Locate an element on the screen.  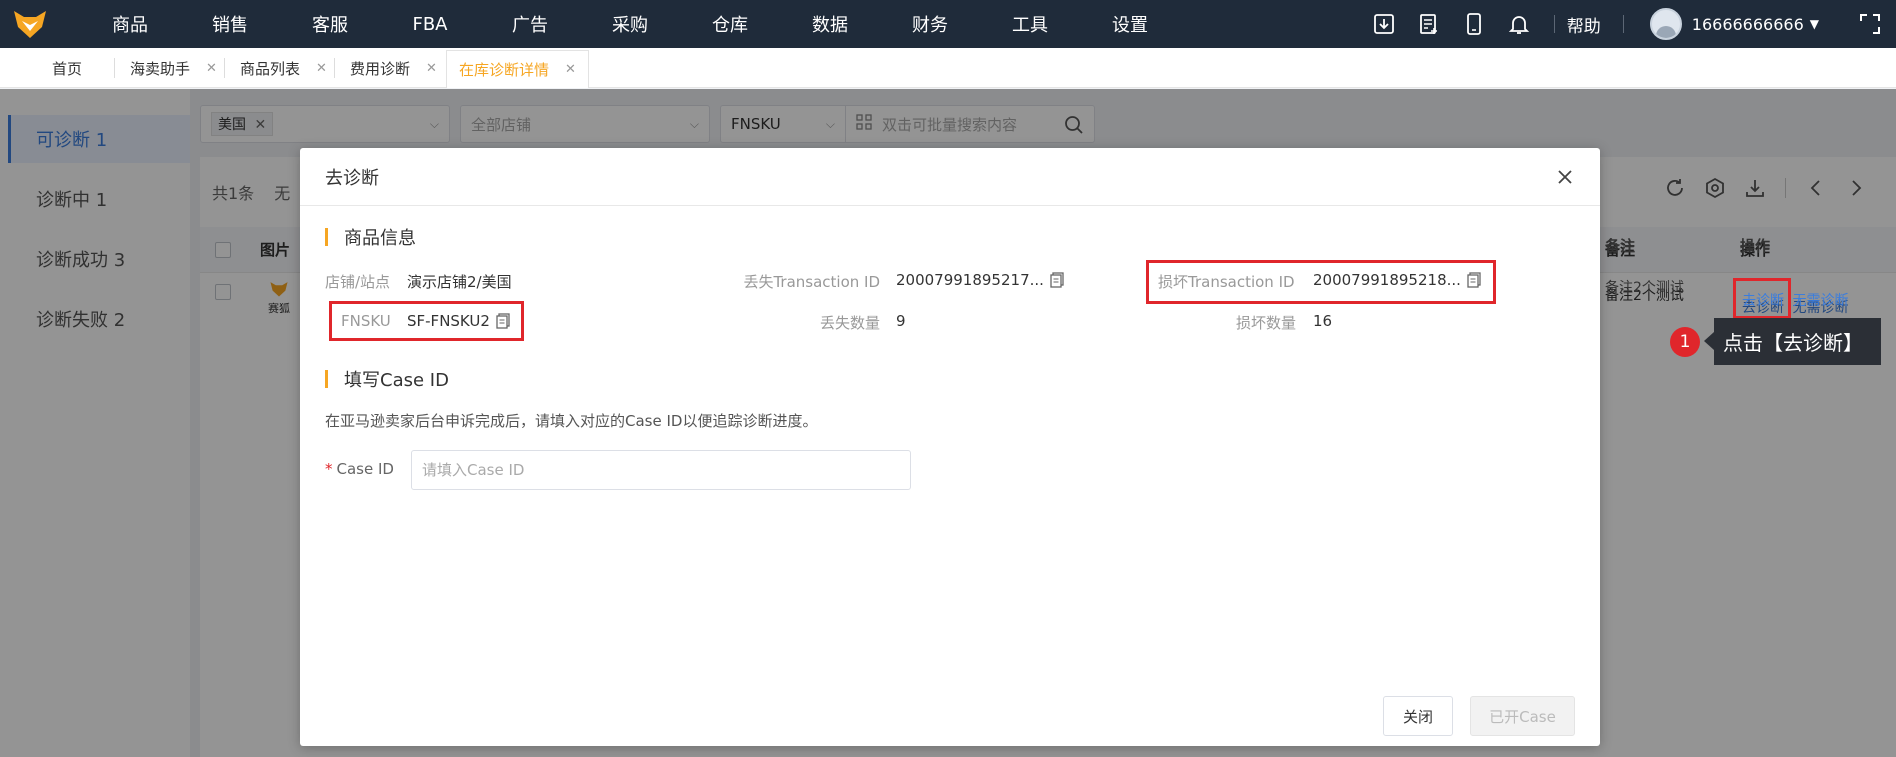
close-icon is located at coordinates (1565, 177).